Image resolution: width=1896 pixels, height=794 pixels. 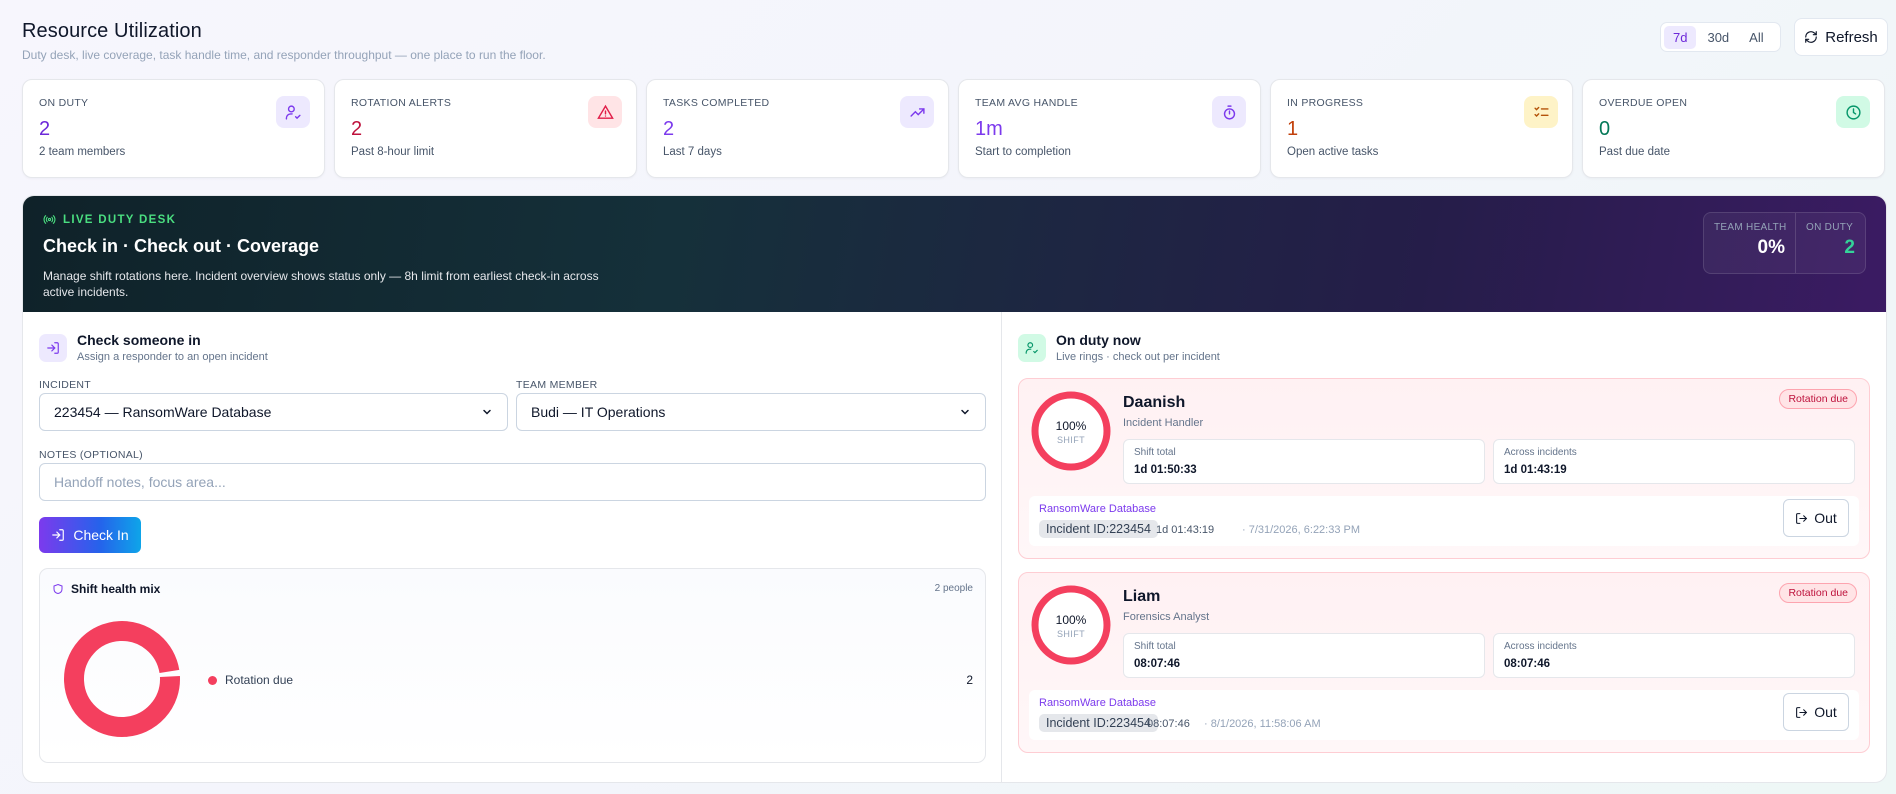 I want to click on kpi-label: ON DUTY, so click(x=64, y=103).